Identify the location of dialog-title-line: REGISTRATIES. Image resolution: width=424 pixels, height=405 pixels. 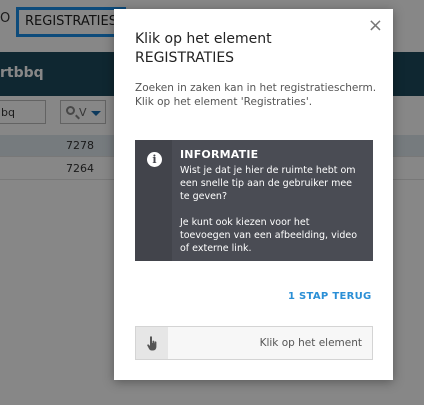
(185, 58).